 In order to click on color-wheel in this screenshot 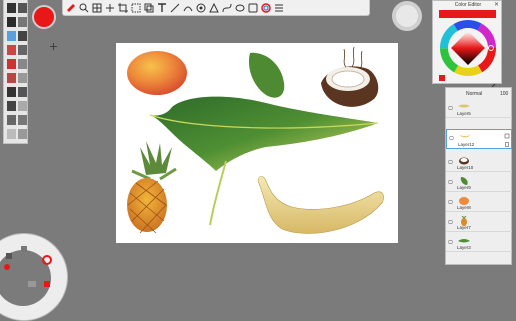, I will do `click(468, 48)`.